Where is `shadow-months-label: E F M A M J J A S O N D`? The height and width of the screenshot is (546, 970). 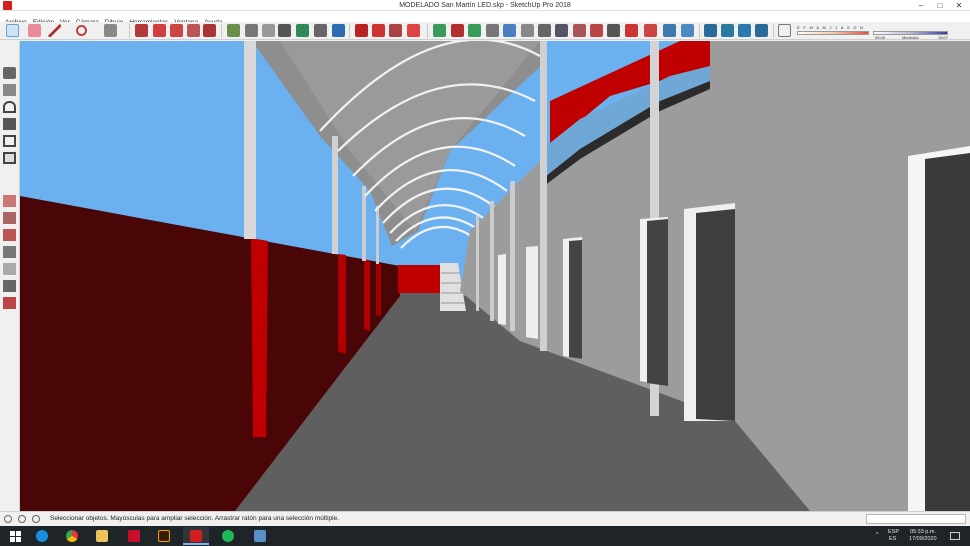 shadow-months-label: E F M A M J J A S O N D is located at coordinates (831, 30).